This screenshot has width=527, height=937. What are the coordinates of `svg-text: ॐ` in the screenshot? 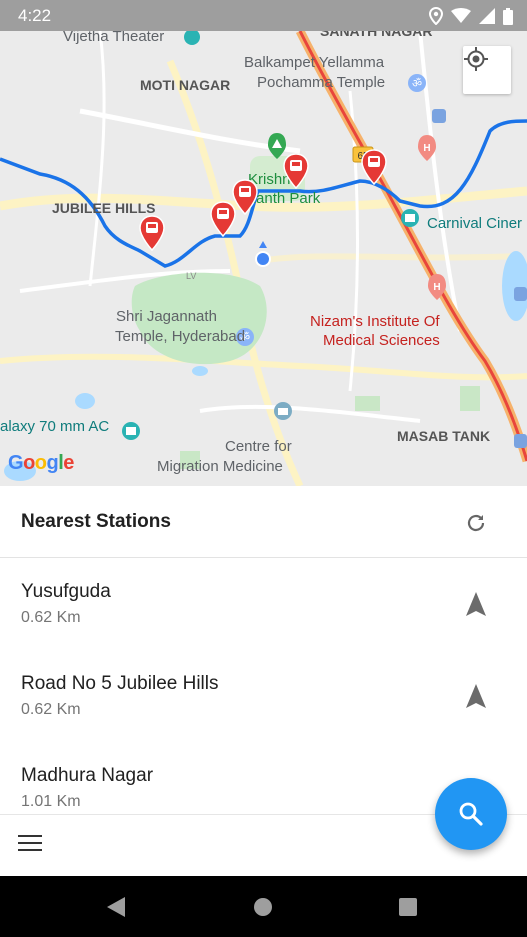 It's located at (417, 83).